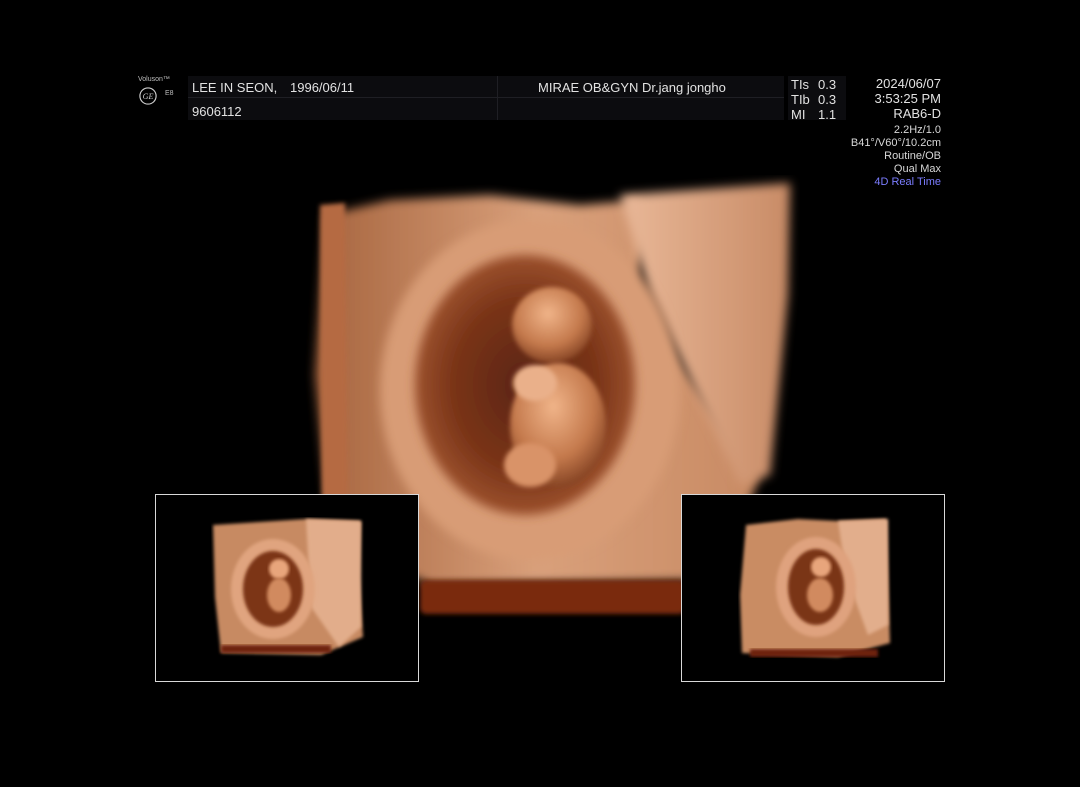 This screenshot has height=787, width=1080. Describe the element at coordinates (217, 111) in the screenshot. I see `patient-id: 9606112` at that location.